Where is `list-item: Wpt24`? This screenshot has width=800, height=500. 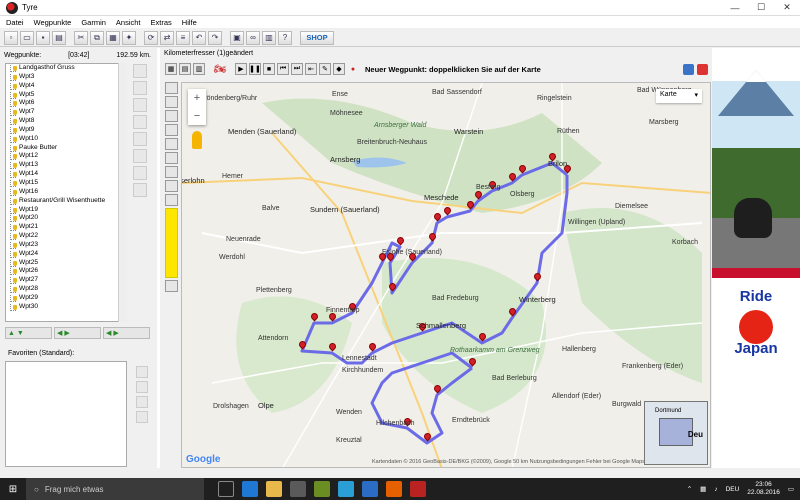 list-item: Wpt24 is located at coordinates (66, 254).